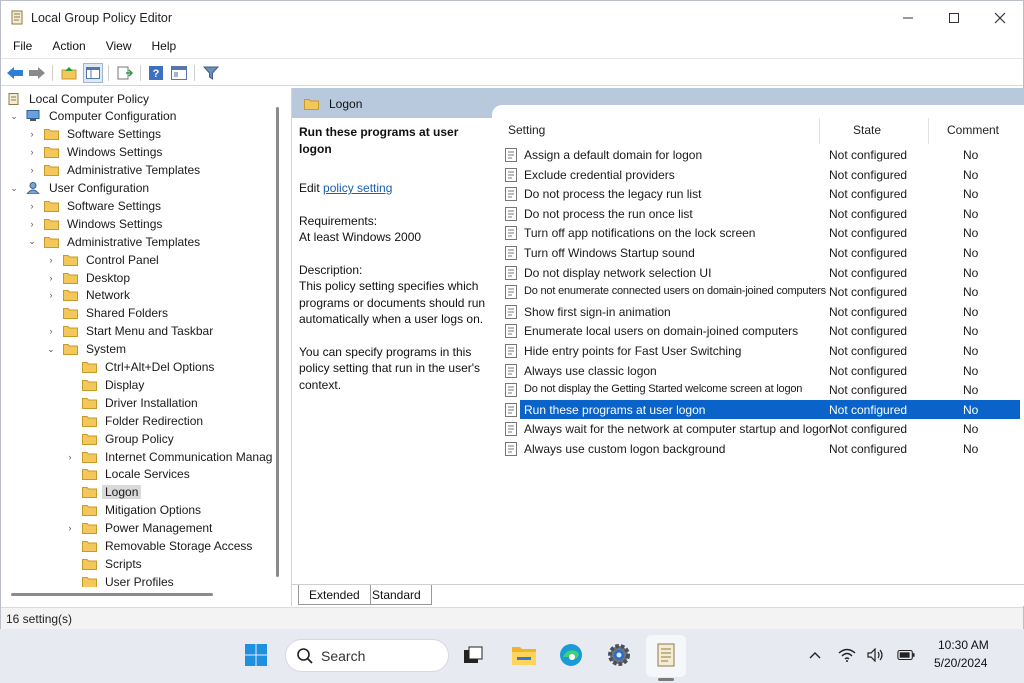  Describe the element at coordinates (120, 580) in the screenshot. I see `tree-node: User Profiles` at that location.